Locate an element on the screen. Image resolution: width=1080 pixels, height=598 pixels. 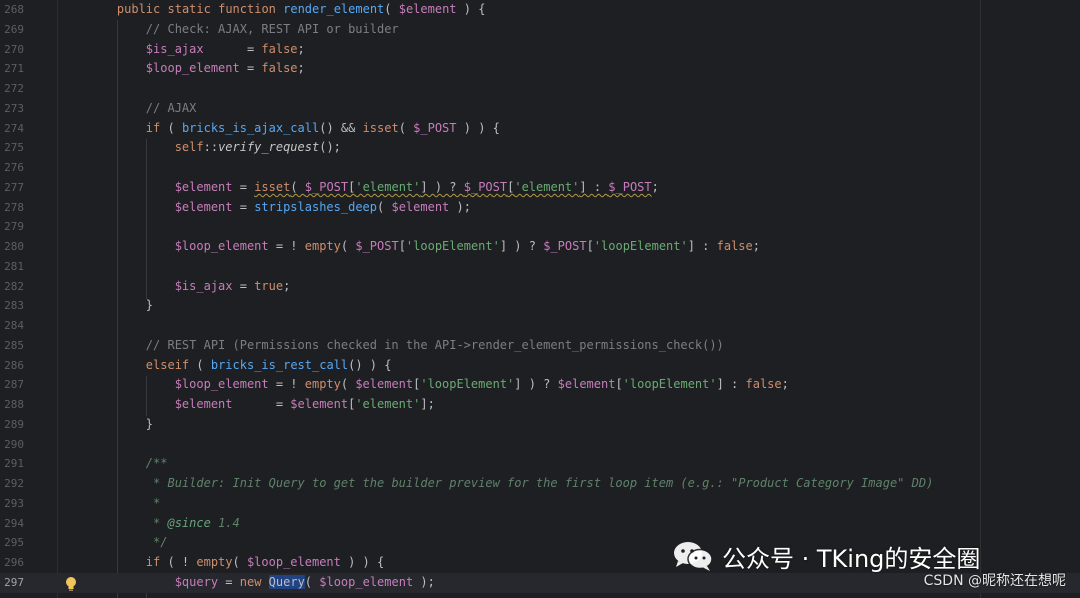
code-line: 286 elseif ( bricks_is_rest_call() ) { is located at coordinates (540, 366).